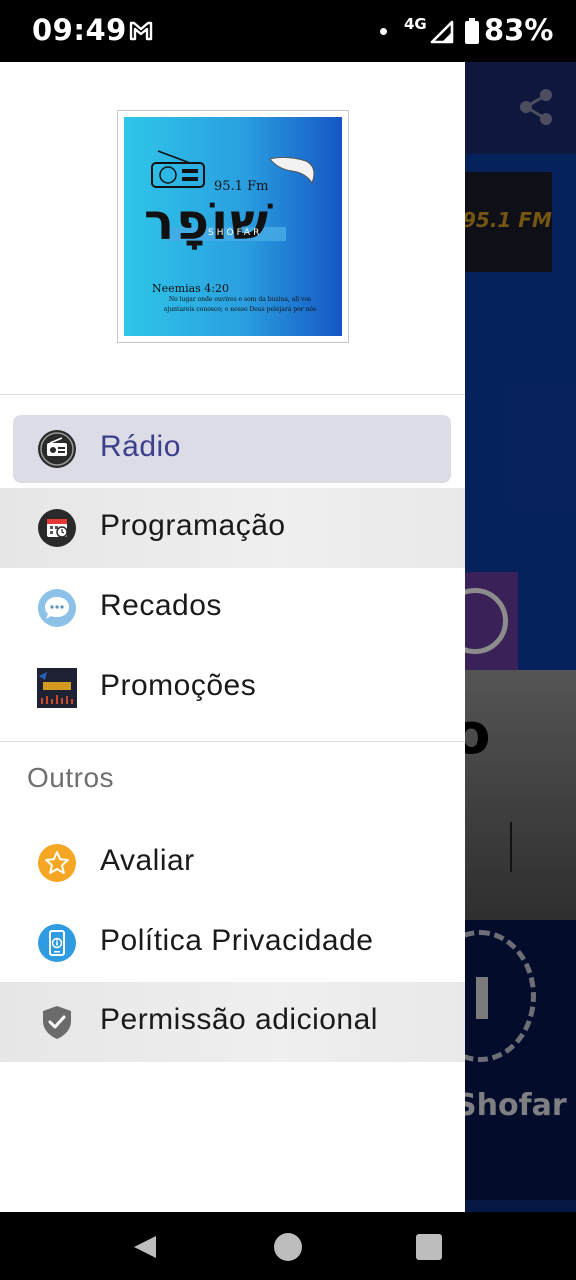 This screenshot has height=1280, width=576. I want to click on drawer-item-programacao: Programação, so click(232, 528).